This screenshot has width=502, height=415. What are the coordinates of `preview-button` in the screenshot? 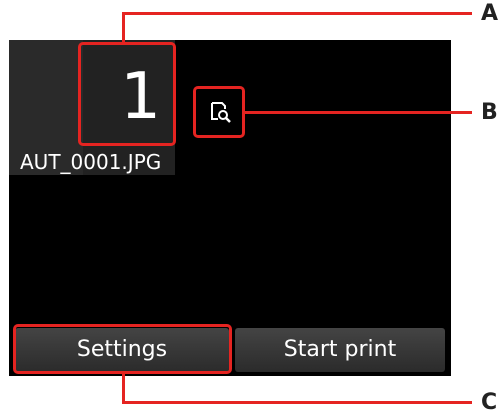 It's located at (220, 112).